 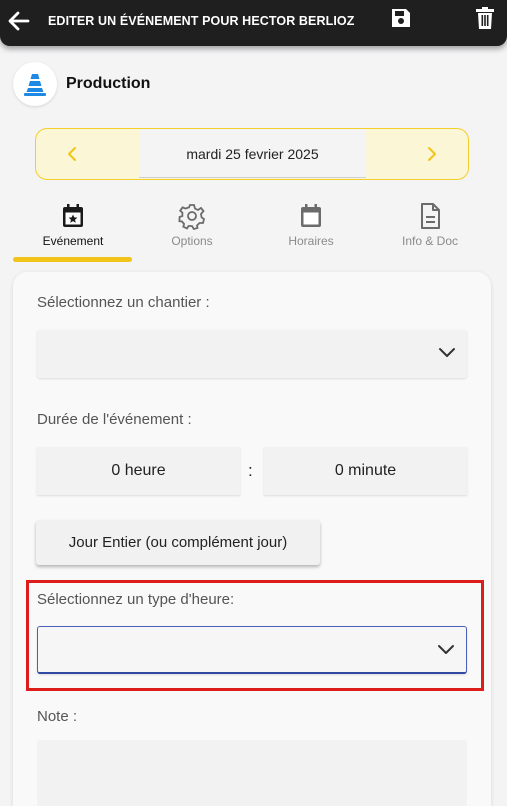 What do you see at coordinates (485, 18) in the screenshot?
I see `delete-trash-icon` at bounding box center [485, 18].